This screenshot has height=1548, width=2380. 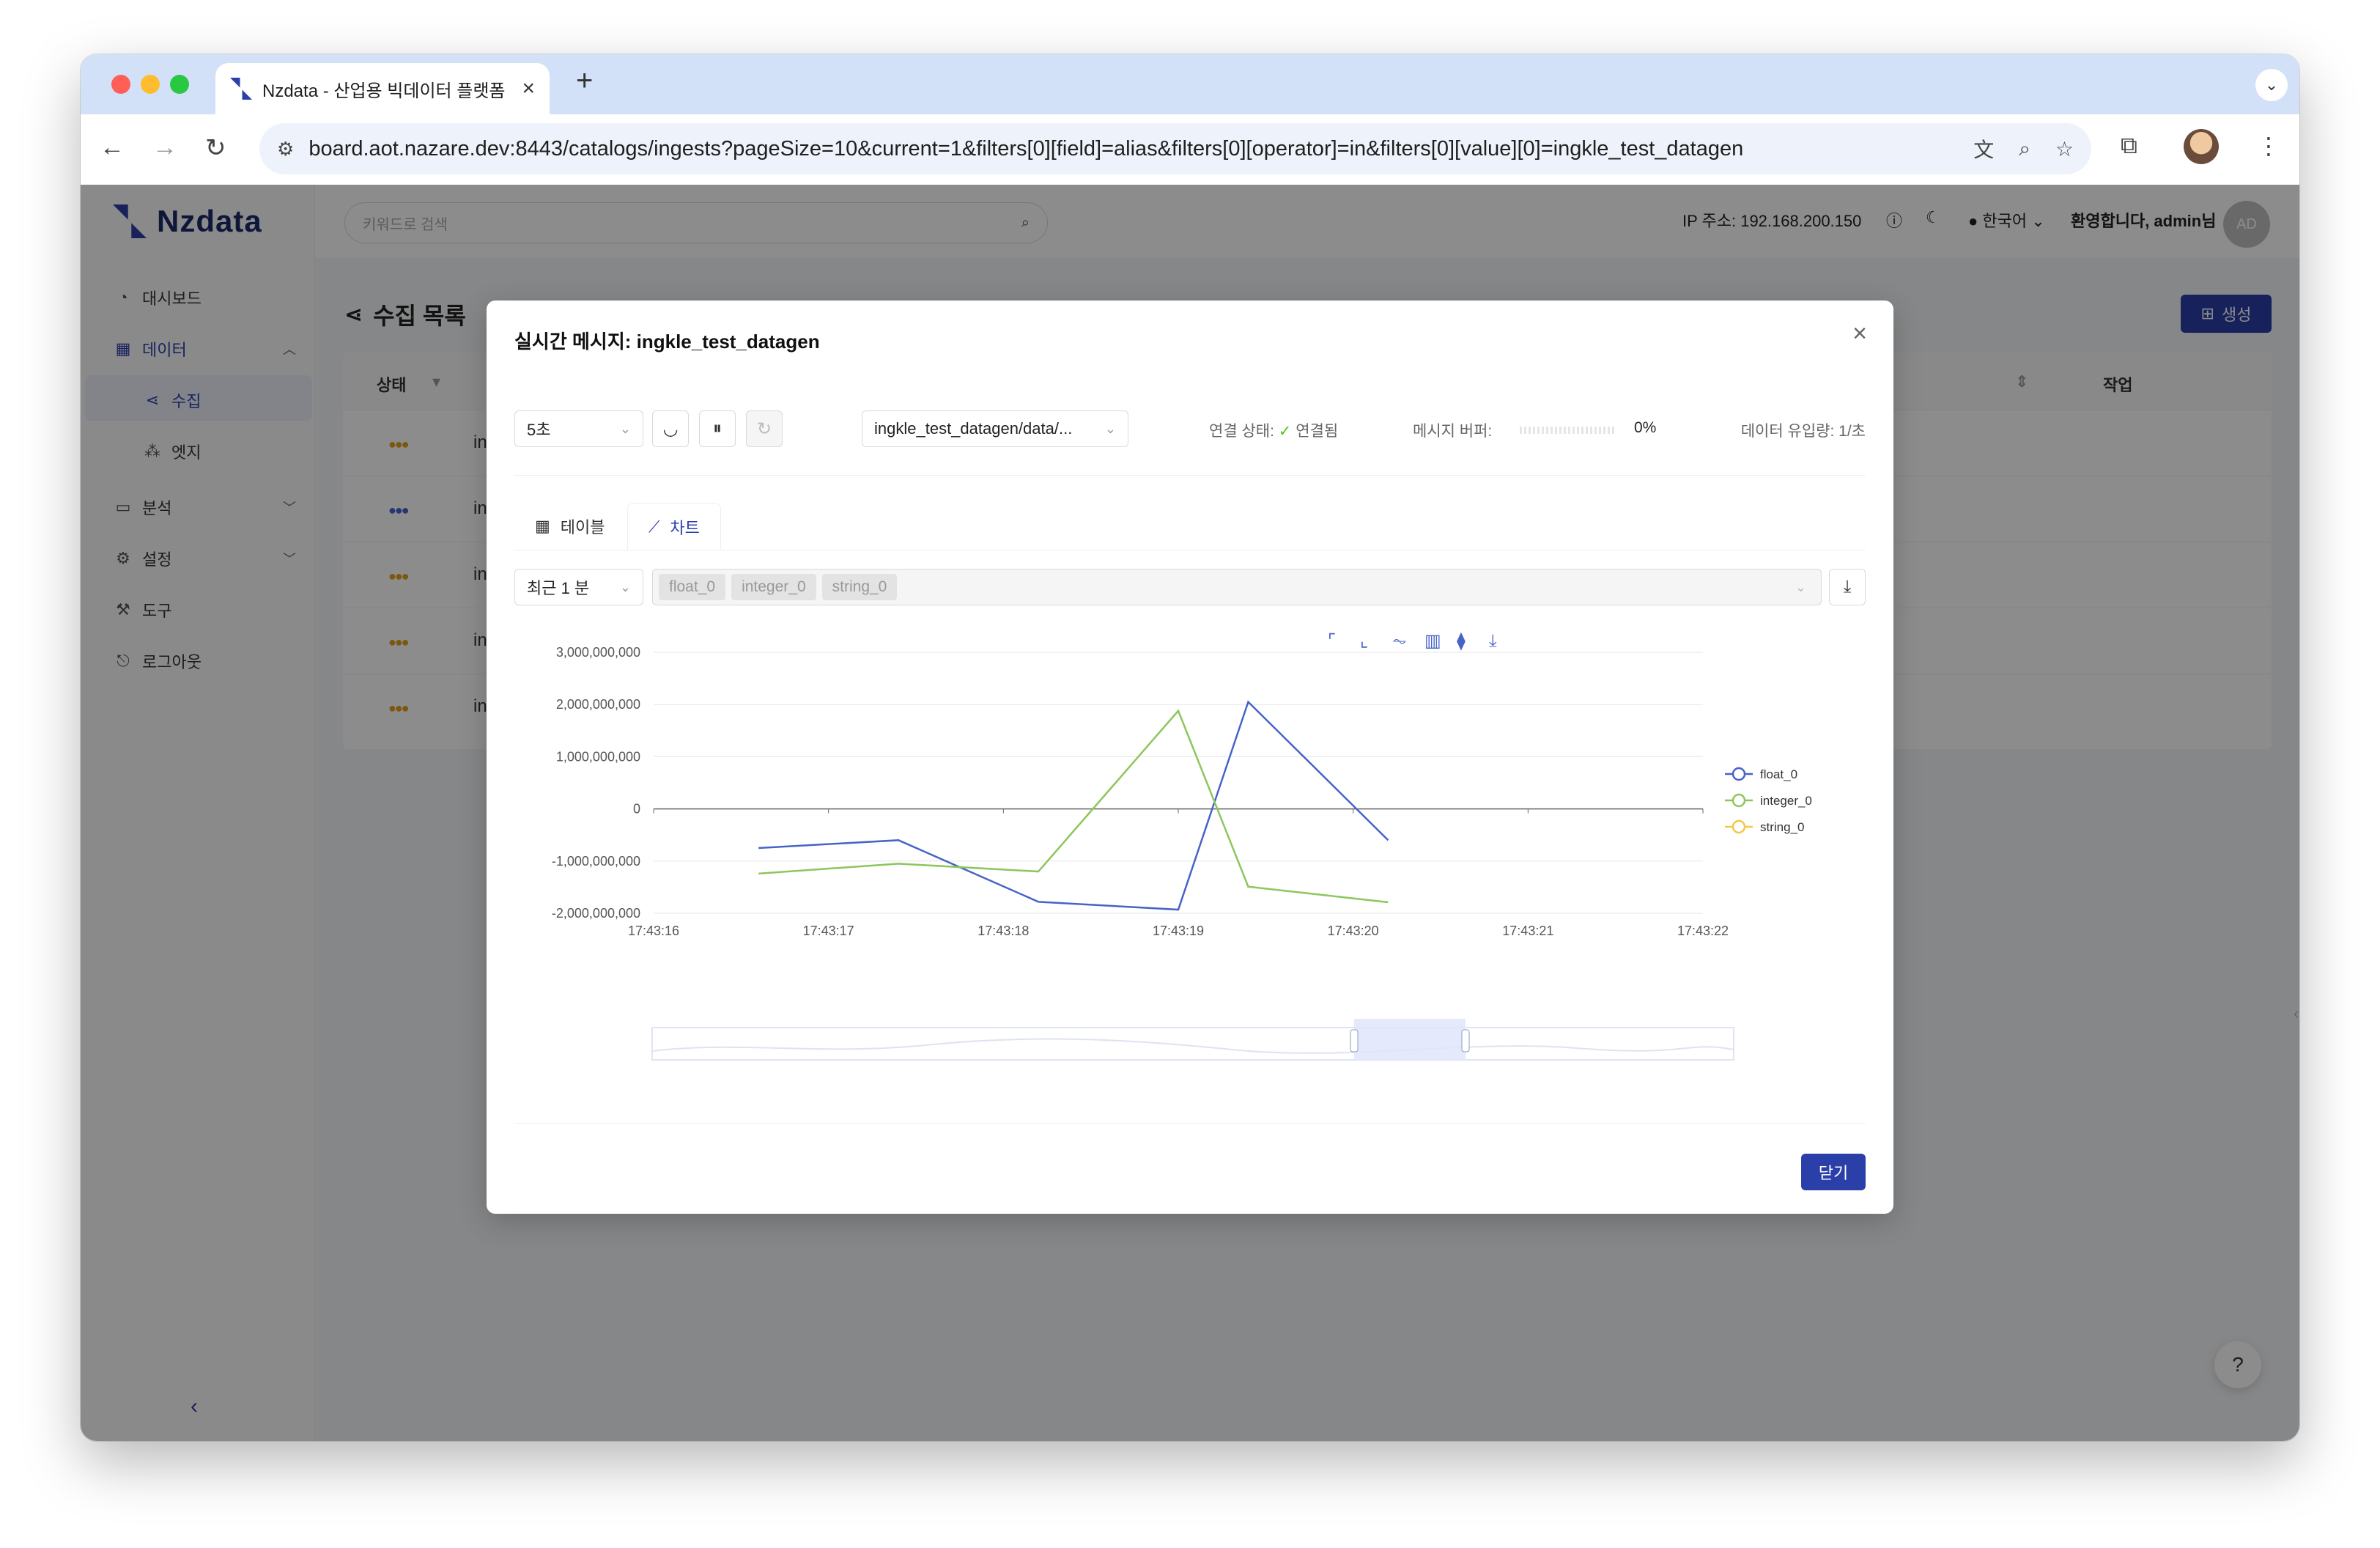 I want to click on extensions-icon: ⧉, so click(x=2129, y=146).